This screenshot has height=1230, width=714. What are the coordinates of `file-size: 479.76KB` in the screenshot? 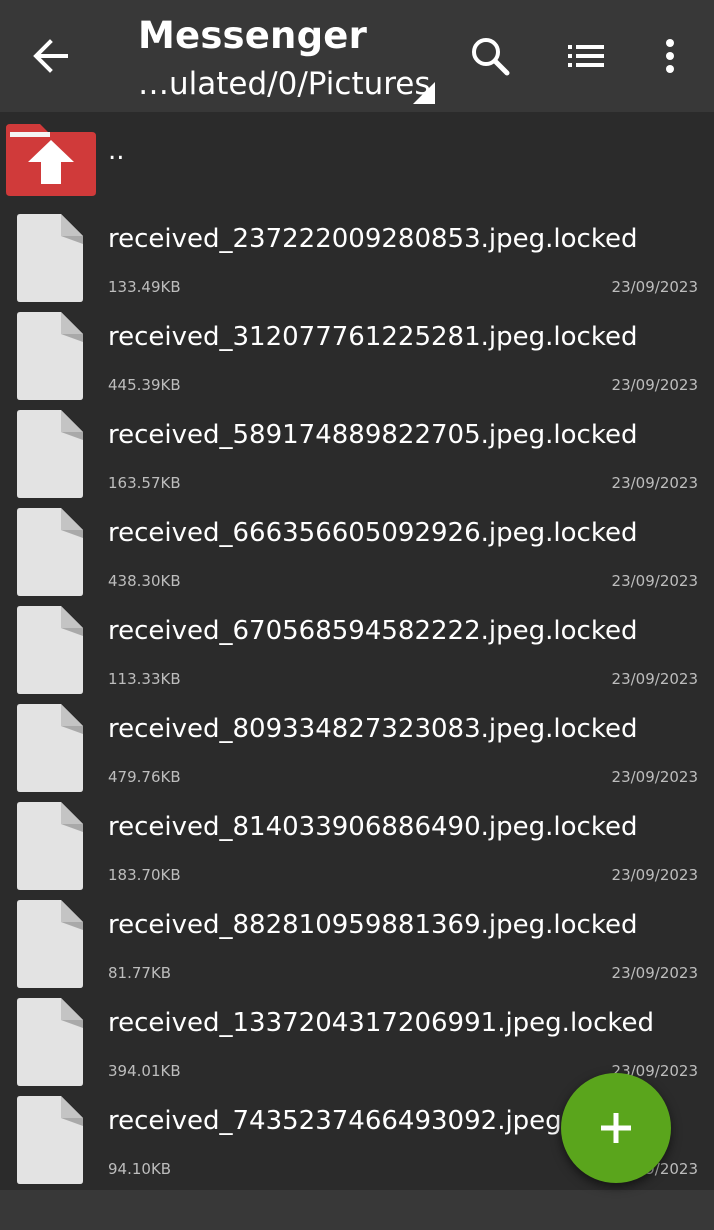 It's located at (144, 777).